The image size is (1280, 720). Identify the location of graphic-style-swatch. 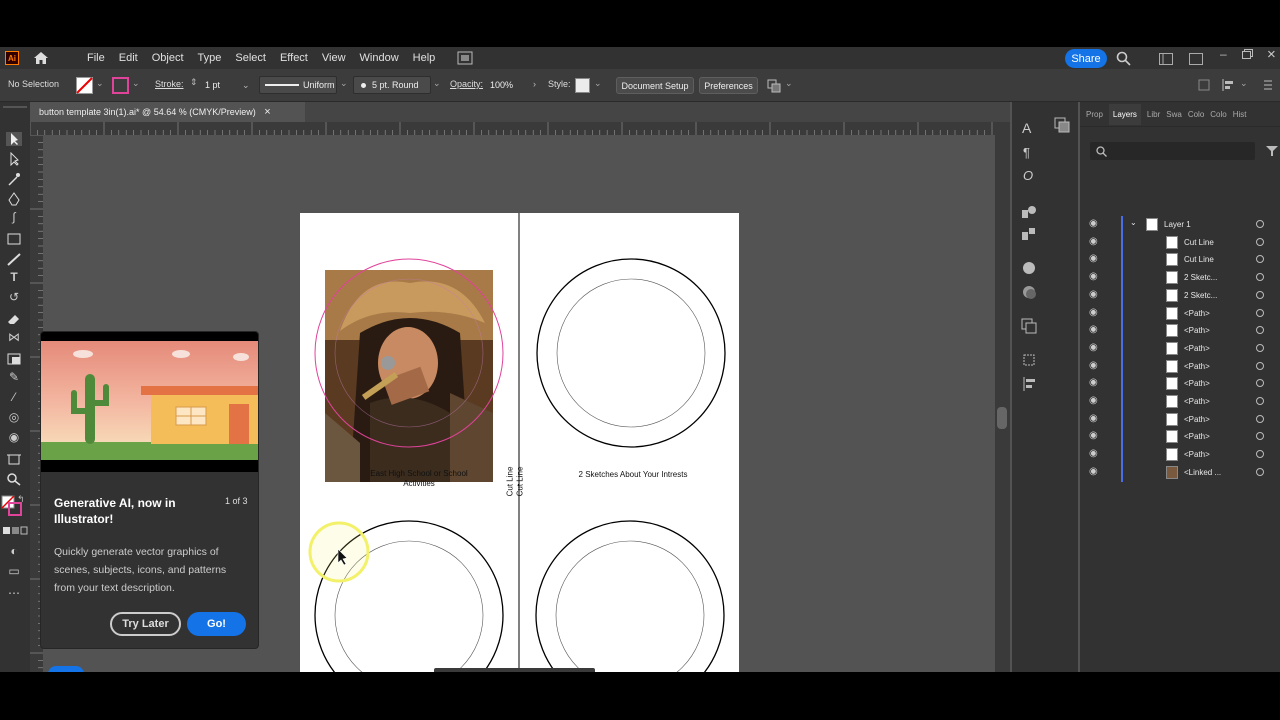
(582, 85).